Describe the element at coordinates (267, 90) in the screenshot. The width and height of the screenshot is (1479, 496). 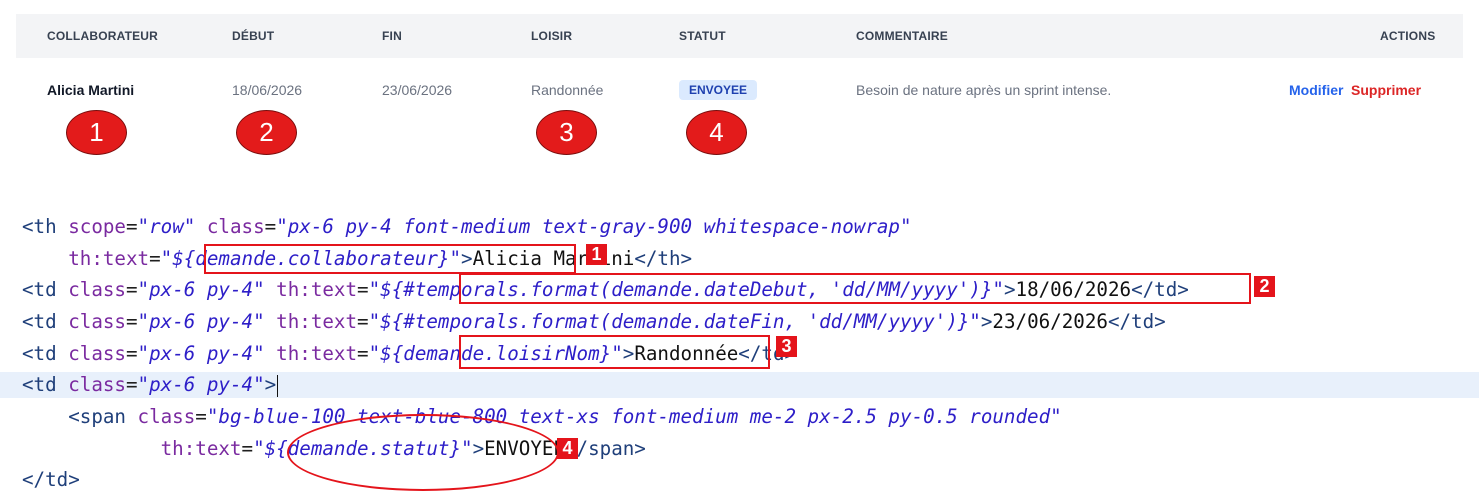
I see `cell-debut: 18/06/2026` at that location.